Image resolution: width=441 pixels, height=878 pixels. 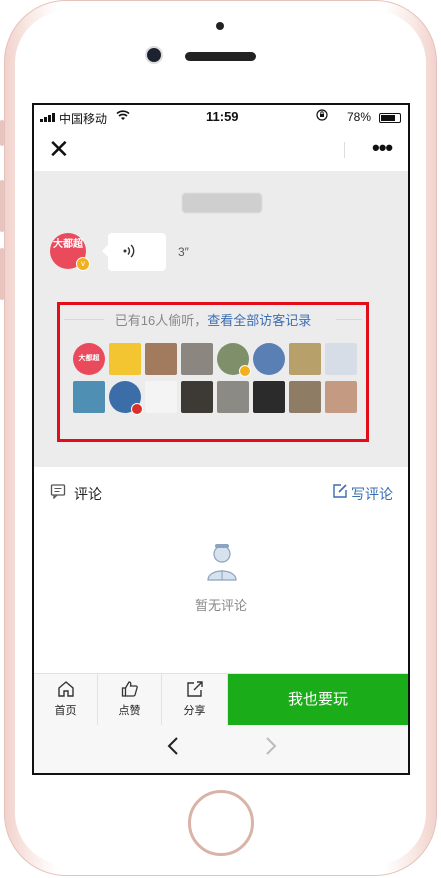 I want to click on comments-title: 评论, so click(x=88, y=494).